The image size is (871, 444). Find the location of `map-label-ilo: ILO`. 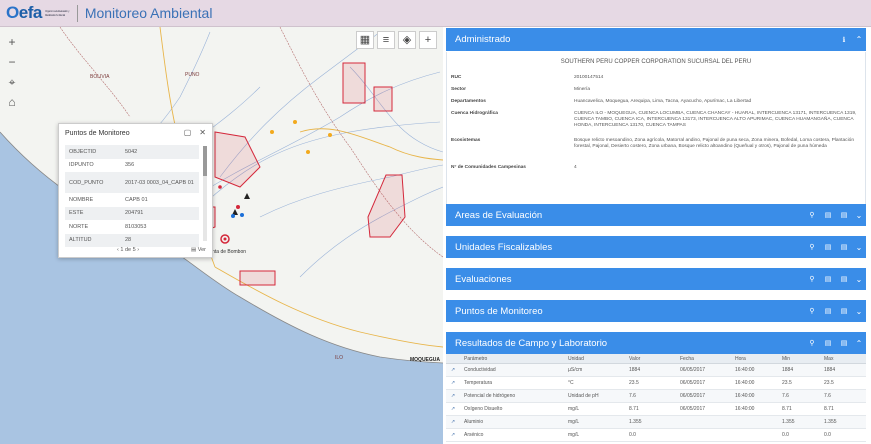

map-label-ilo: ILO is located at coordinates (339, 358).